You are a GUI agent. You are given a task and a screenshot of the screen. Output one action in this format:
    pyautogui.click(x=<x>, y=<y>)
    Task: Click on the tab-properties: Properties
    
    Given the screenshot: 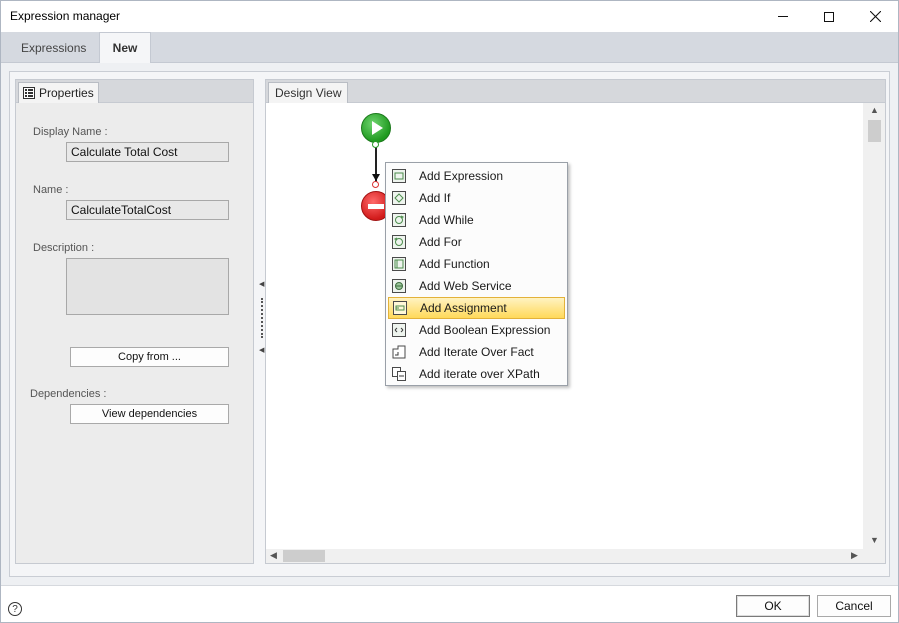 What is the action you would take?
    pyautogui.click(x=58, y=92)
    